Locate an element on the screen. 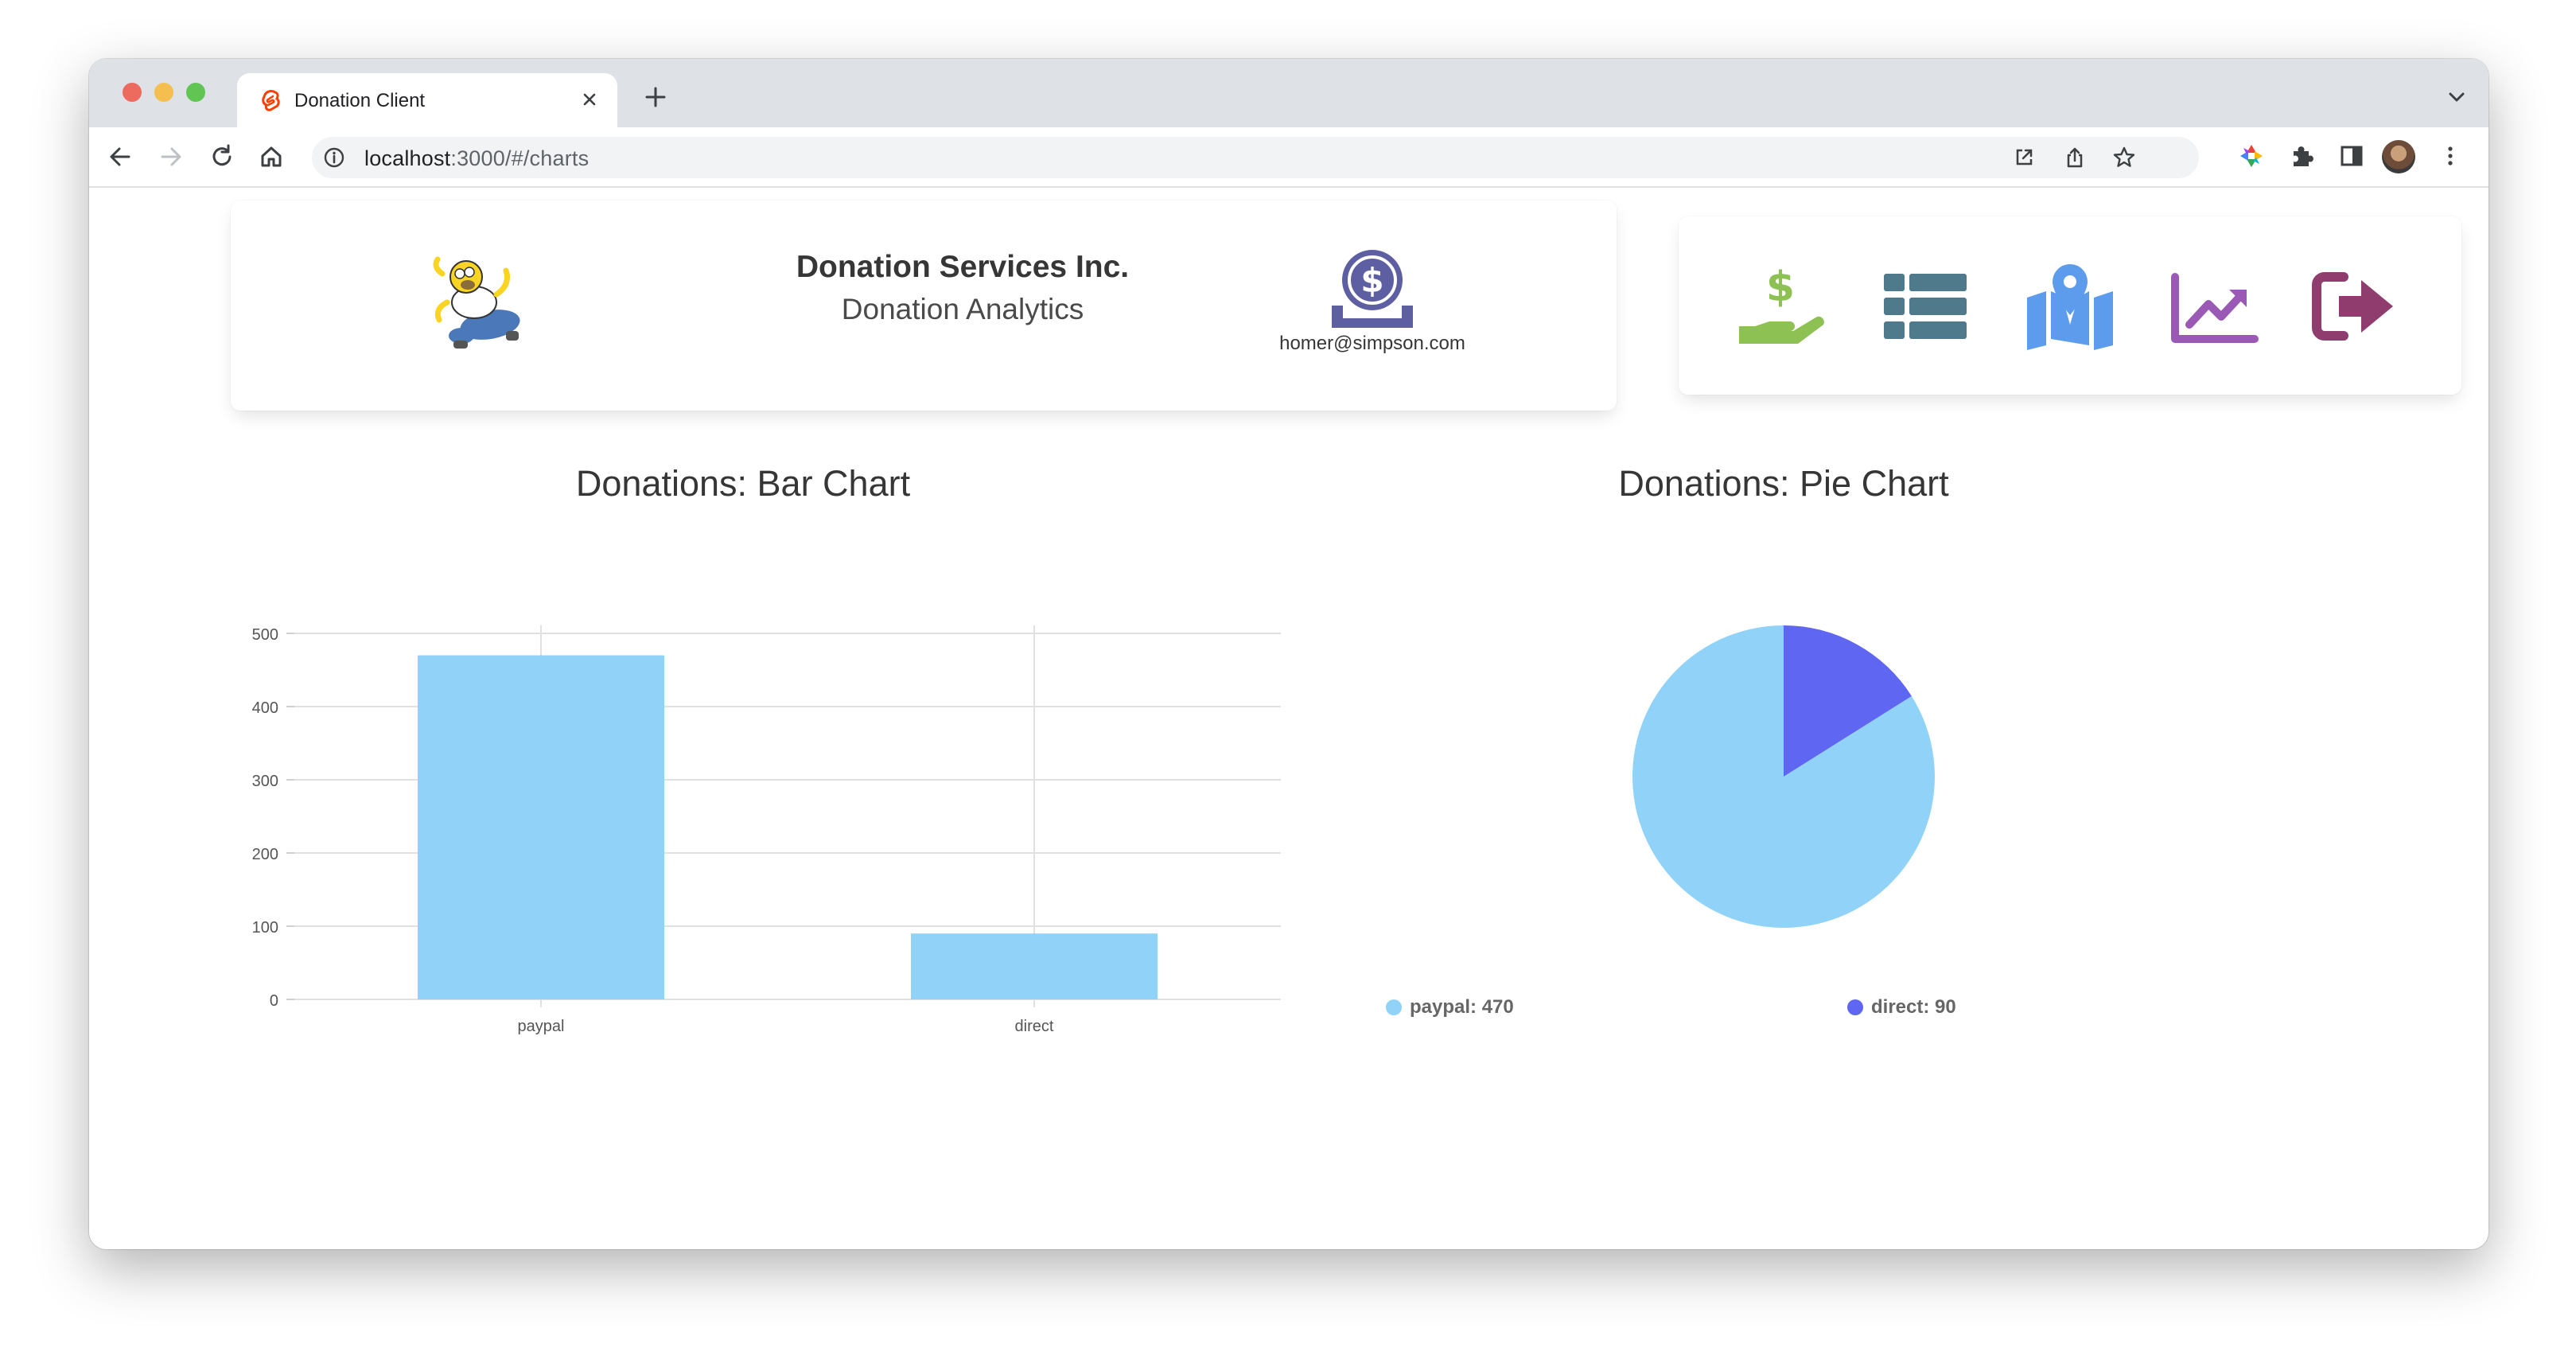  svelte-icon is located at coordinates (271, 100).